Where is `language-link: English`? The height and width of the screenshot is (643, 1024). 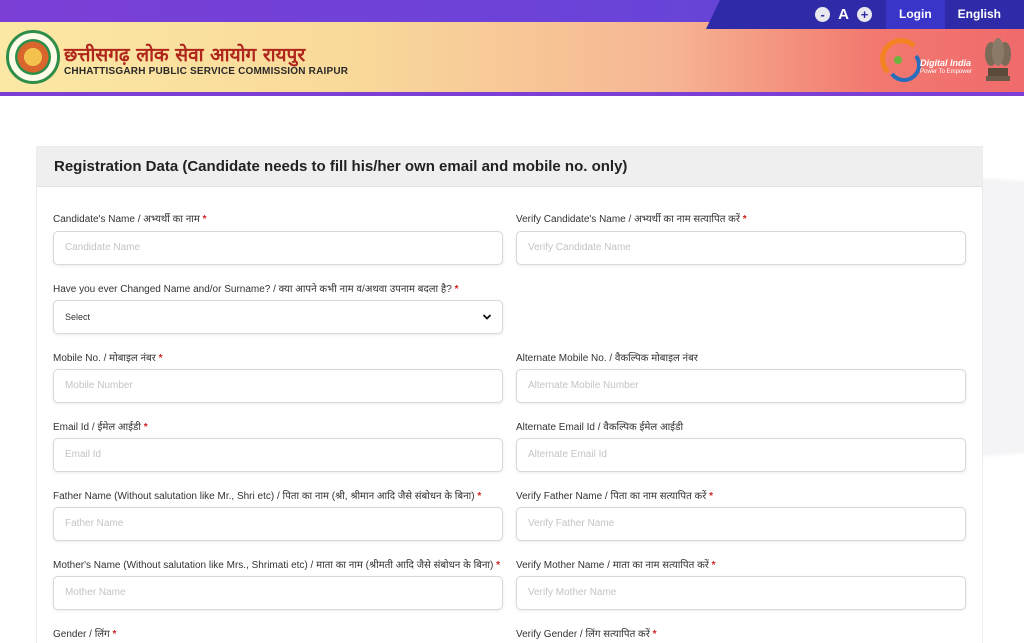 language-link: English is located at coordinates (979, 14).